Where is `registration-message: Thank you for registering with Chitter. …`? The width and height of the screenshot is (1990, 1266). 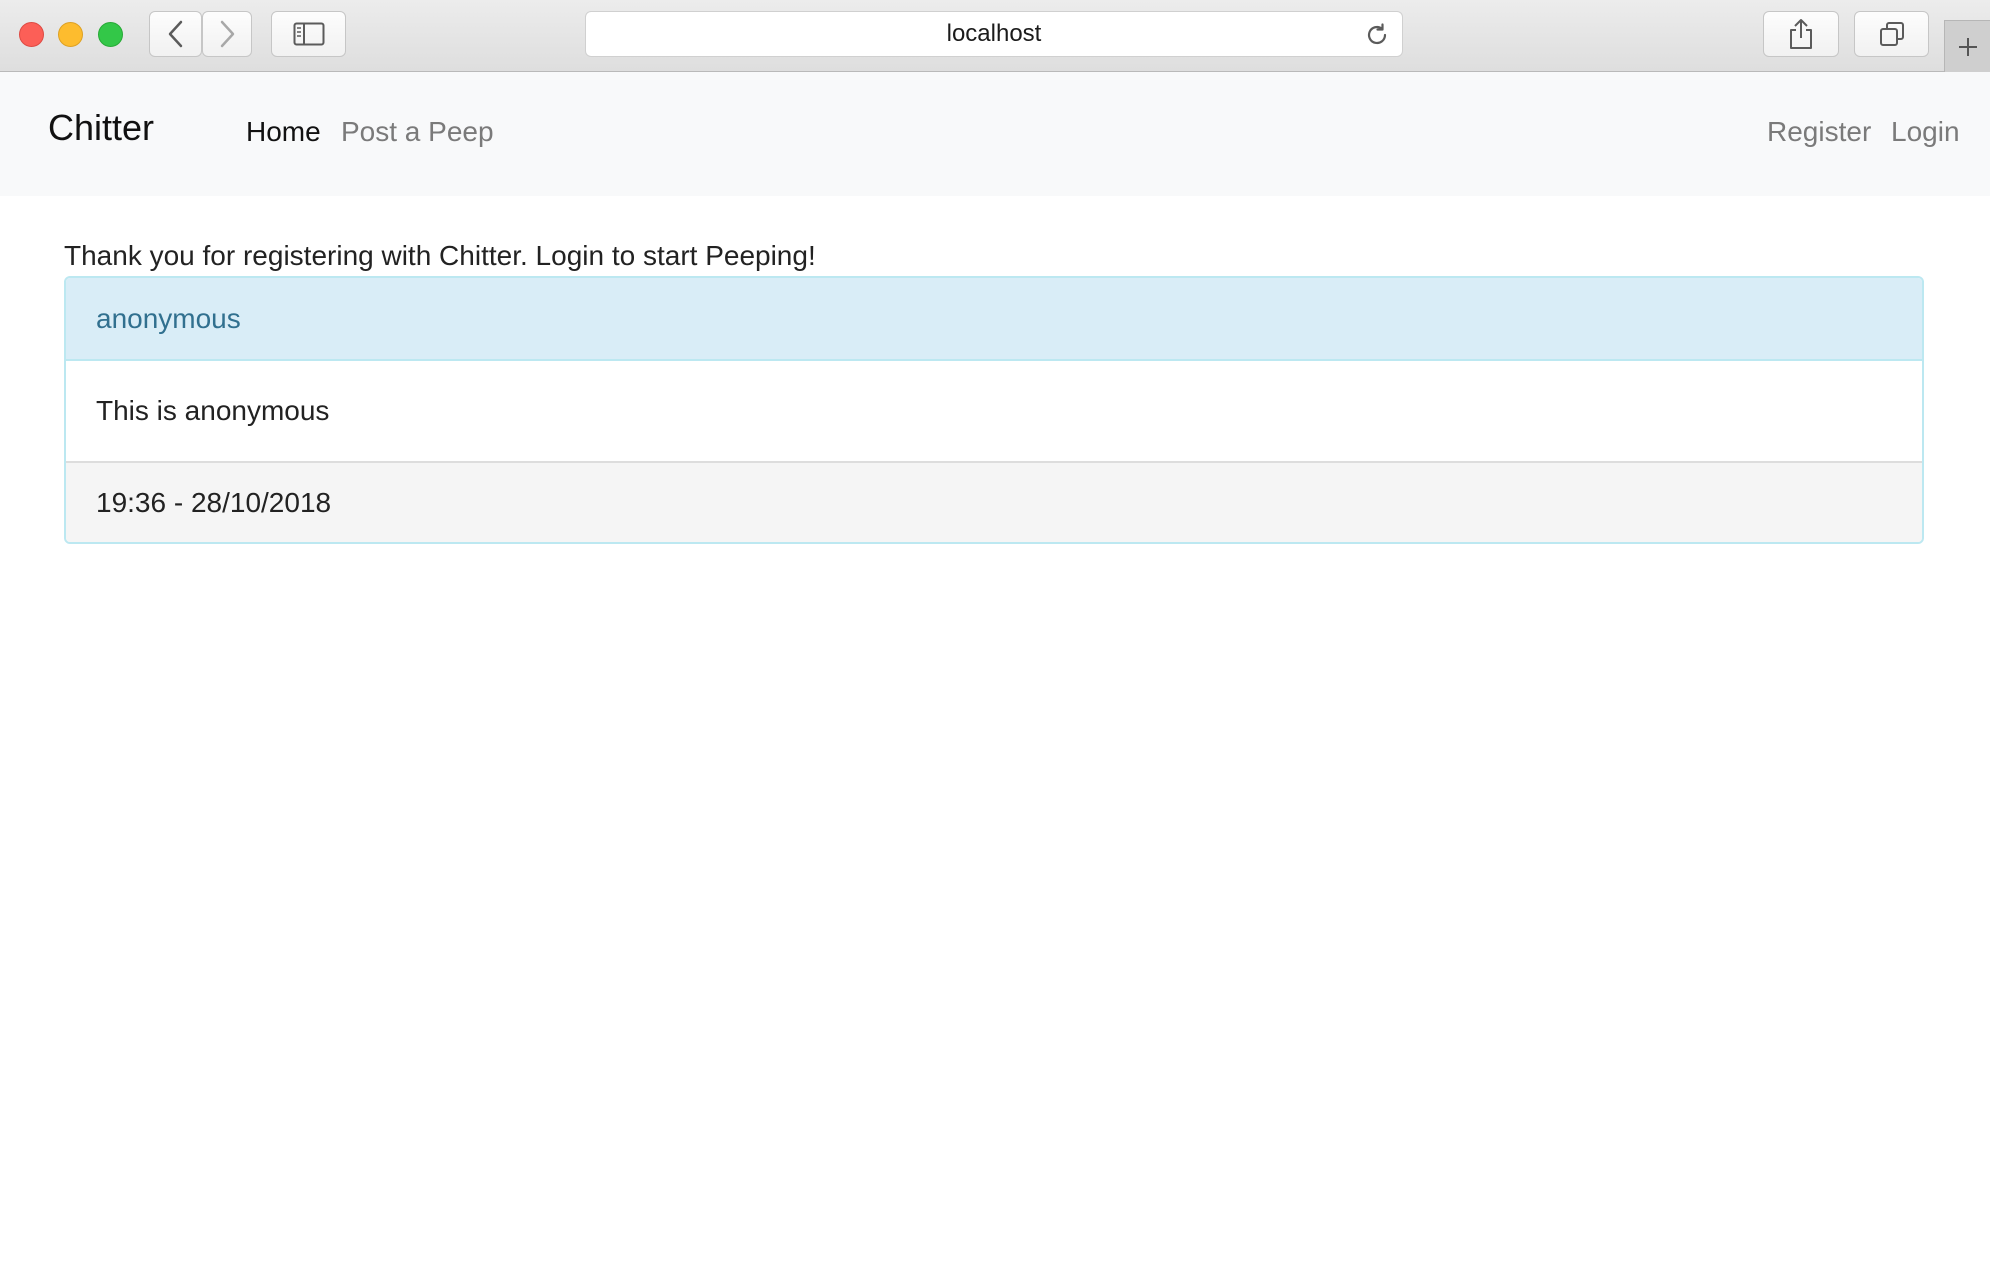 registration-message: Thank you for registering with Chitter. … is located at coordinates (440, 255).